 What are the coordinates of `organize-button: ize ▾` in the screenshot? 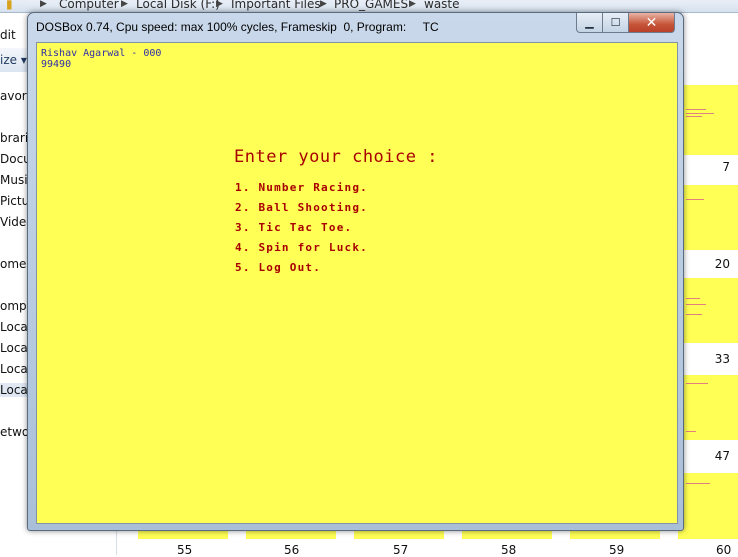 It's located at (15, 60).